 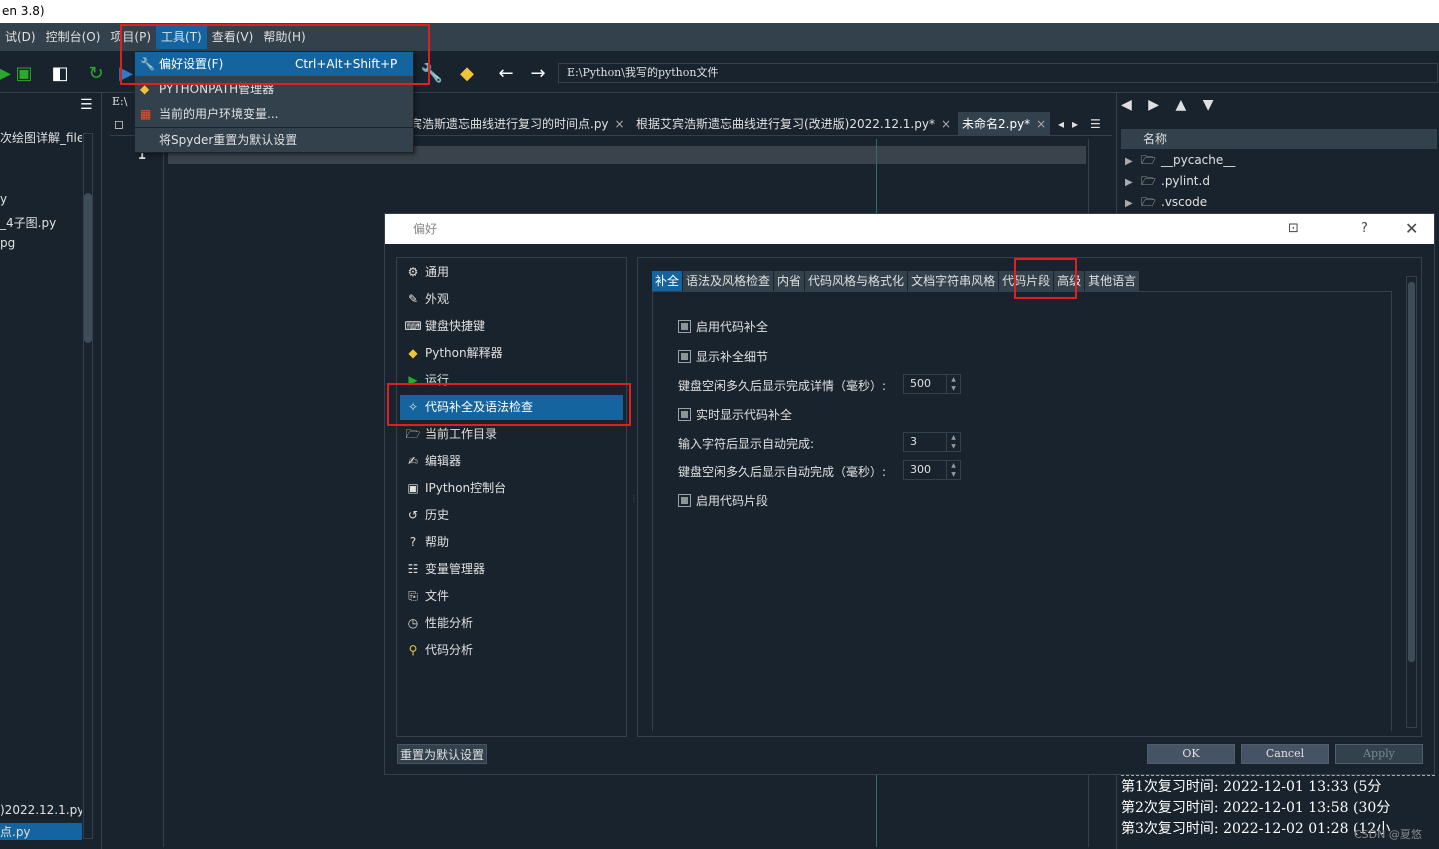 I want to click on hamburger-menu-icon: ☰, so click(x=86, y=105).